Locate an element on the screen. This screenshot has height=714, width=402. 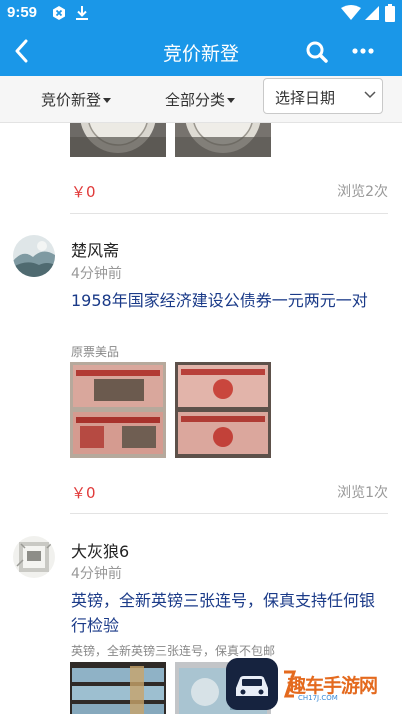
car-app-icon is located at coordinates (252, 684).